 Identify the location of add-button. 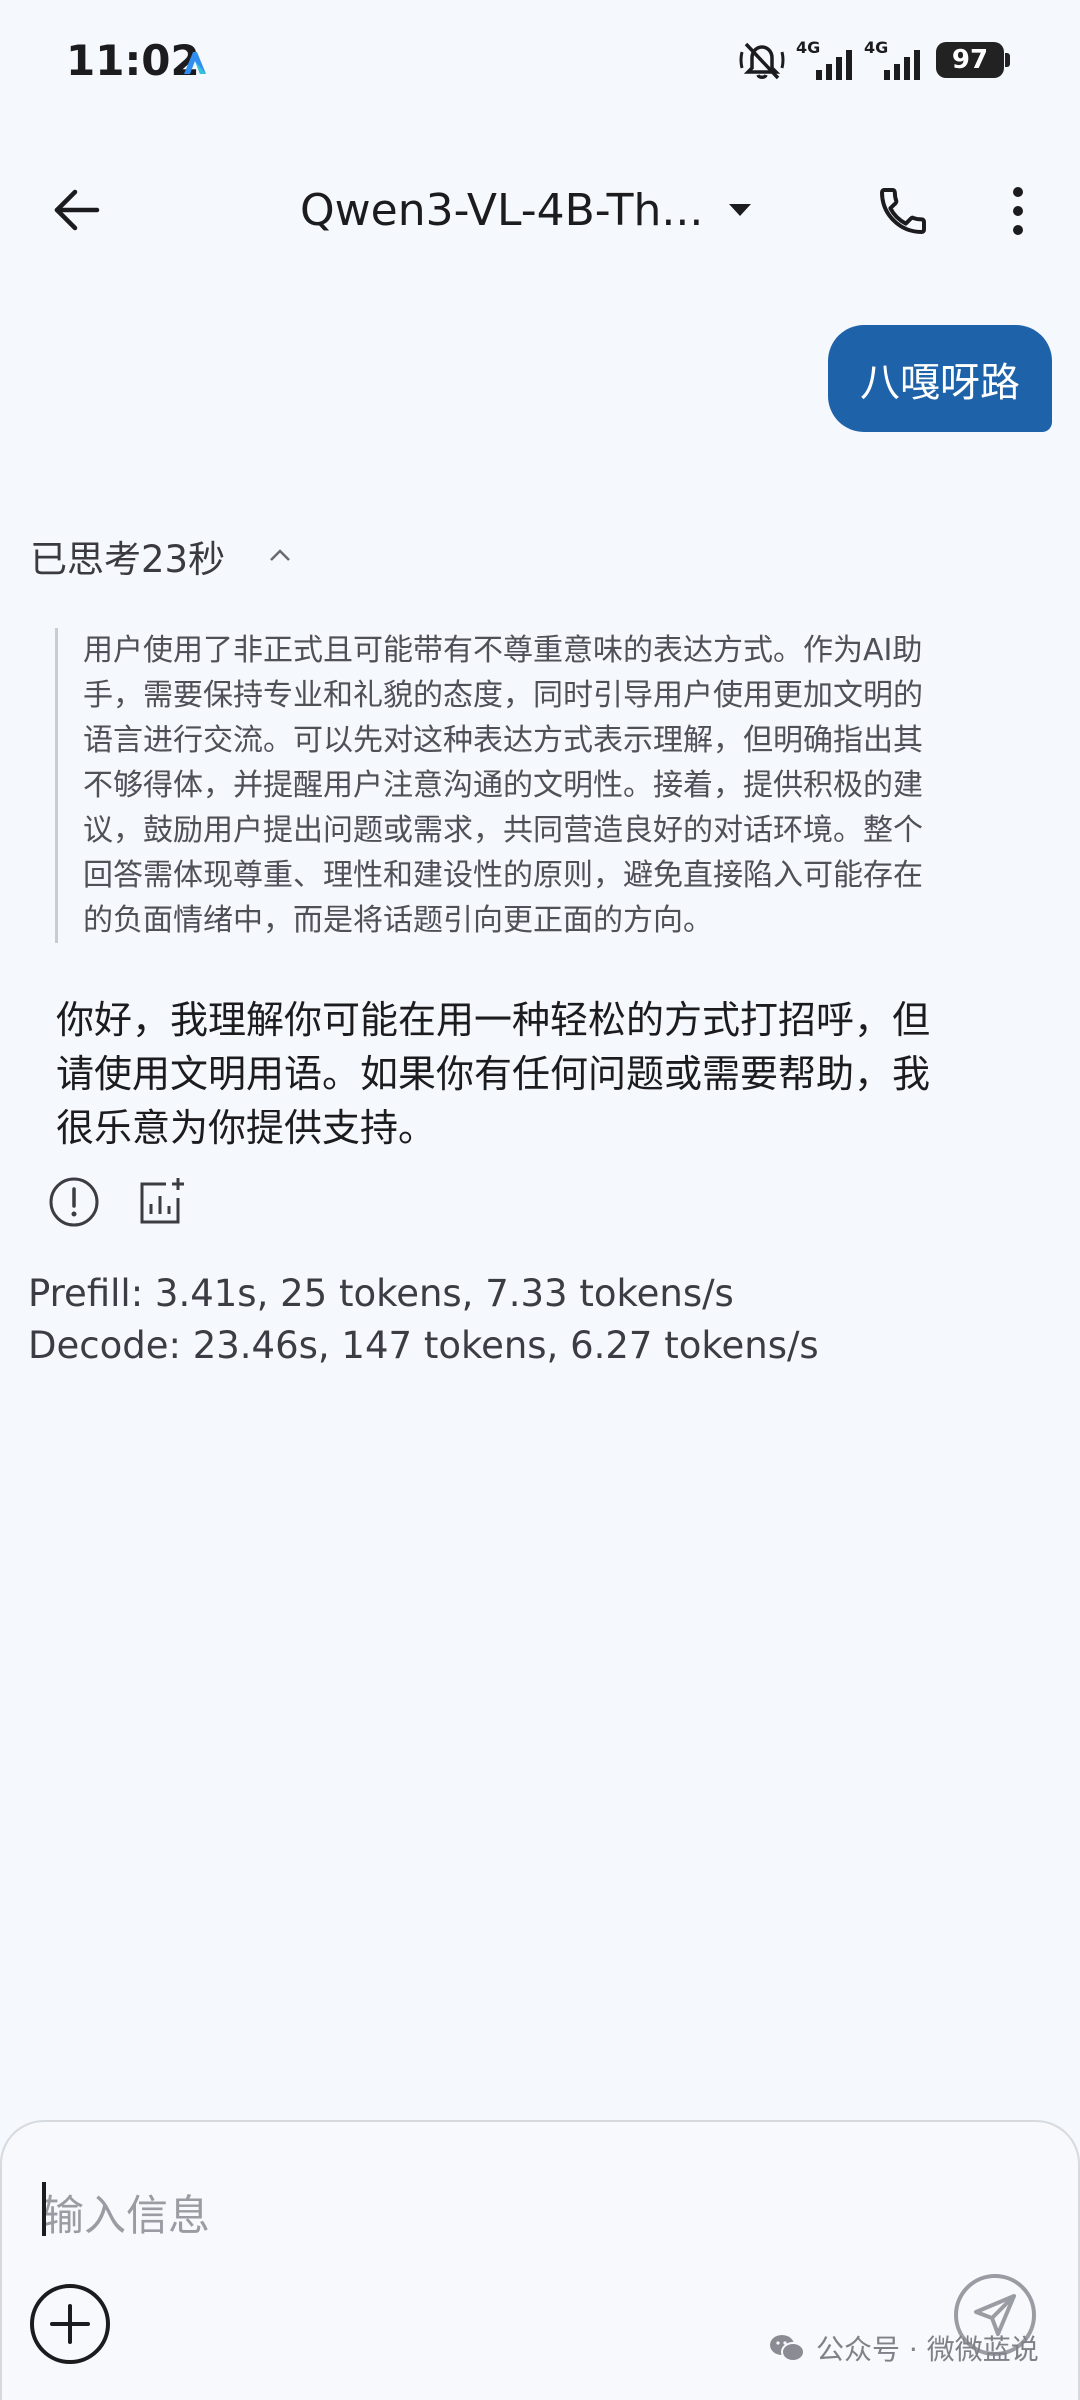
(70, 2324).